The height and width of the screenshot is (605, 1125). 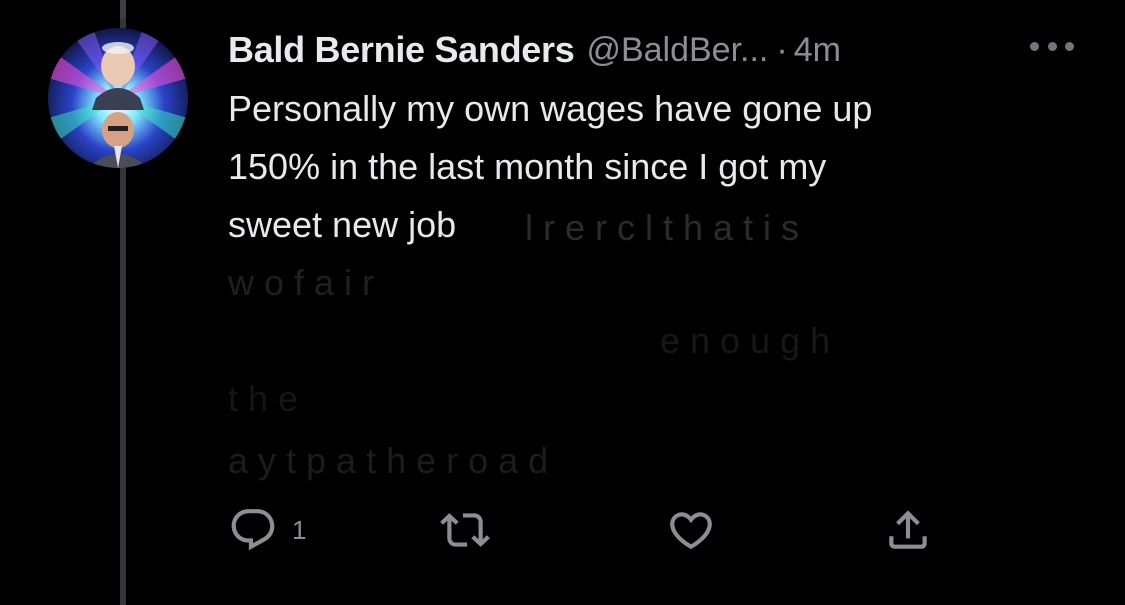 I want to click on retweet-button, so click(x=465, y=530).